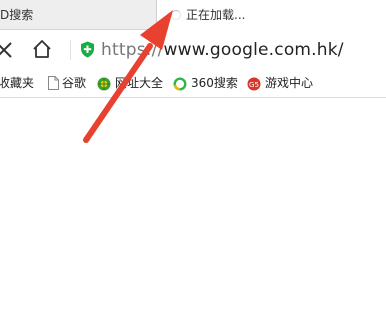 This screenshot has height=323, width=386. What do you see at coordinates (214, 83) in the screenshot?
I see `bookmark-label: 360搜索` at bounding box center [214, 83].